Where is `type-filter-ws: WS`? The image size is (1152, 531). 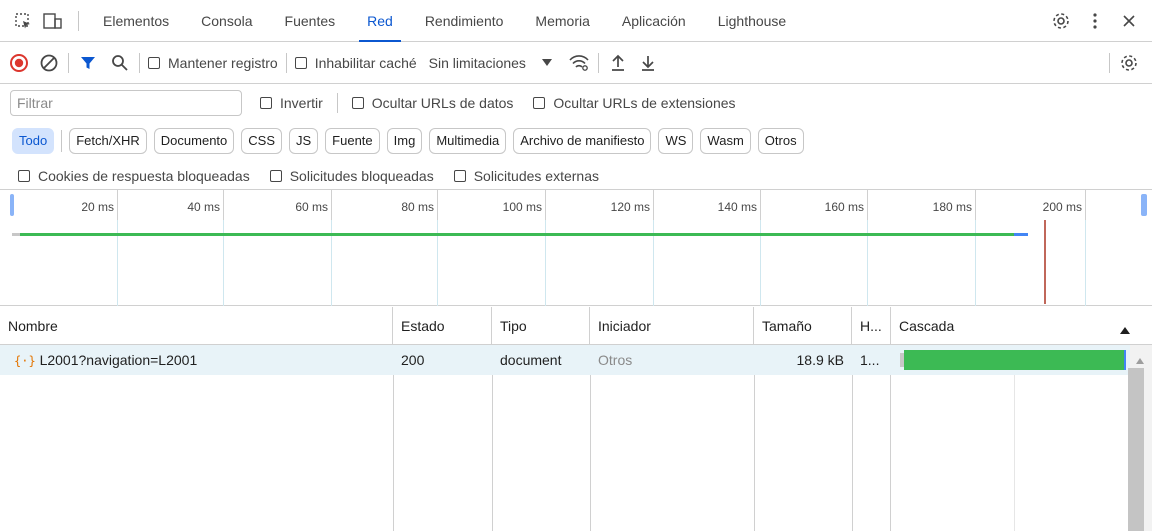 type-filter-ws: WS is located at coordinates (676, 141).